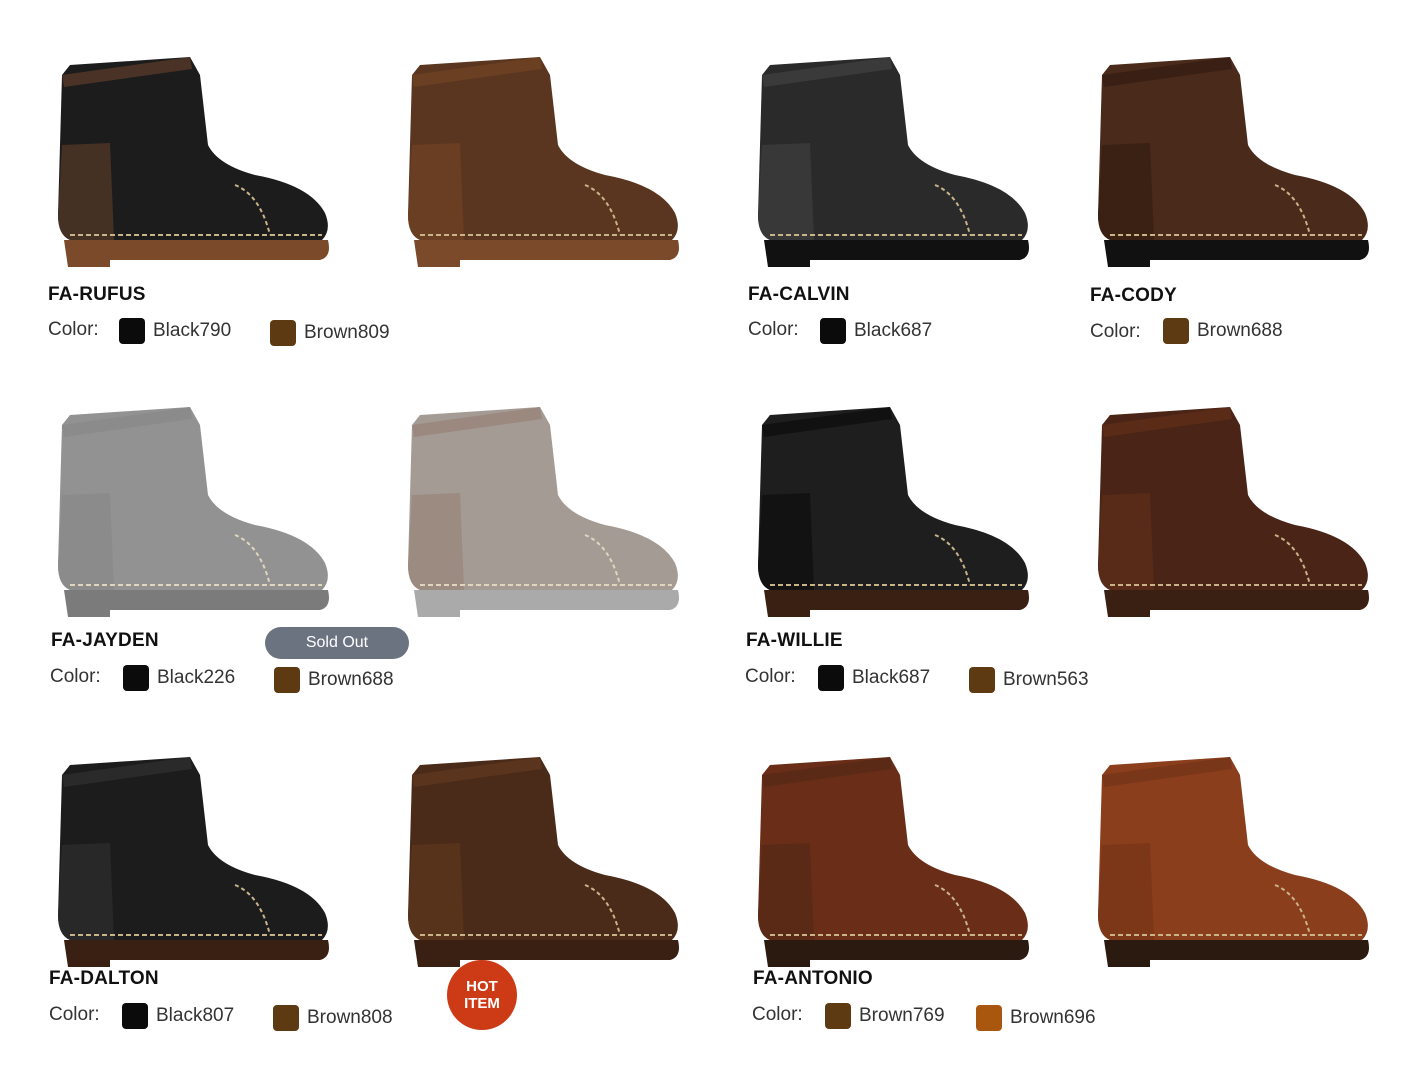 The image size is (1428, 1071). What do you see at coordinates (1230, 165) in the screenshot?
I see `brown-zip-boot-image` at bounding box center [1230, 165].